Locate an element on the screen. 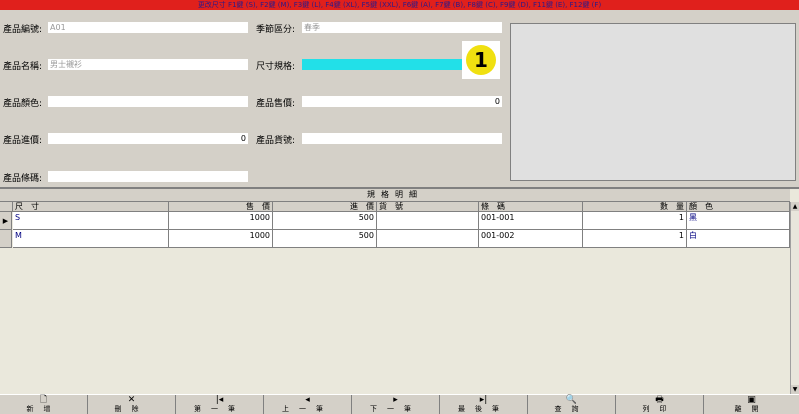  product-name-field: 男士襯衫 is located at coordinates (148, 64).